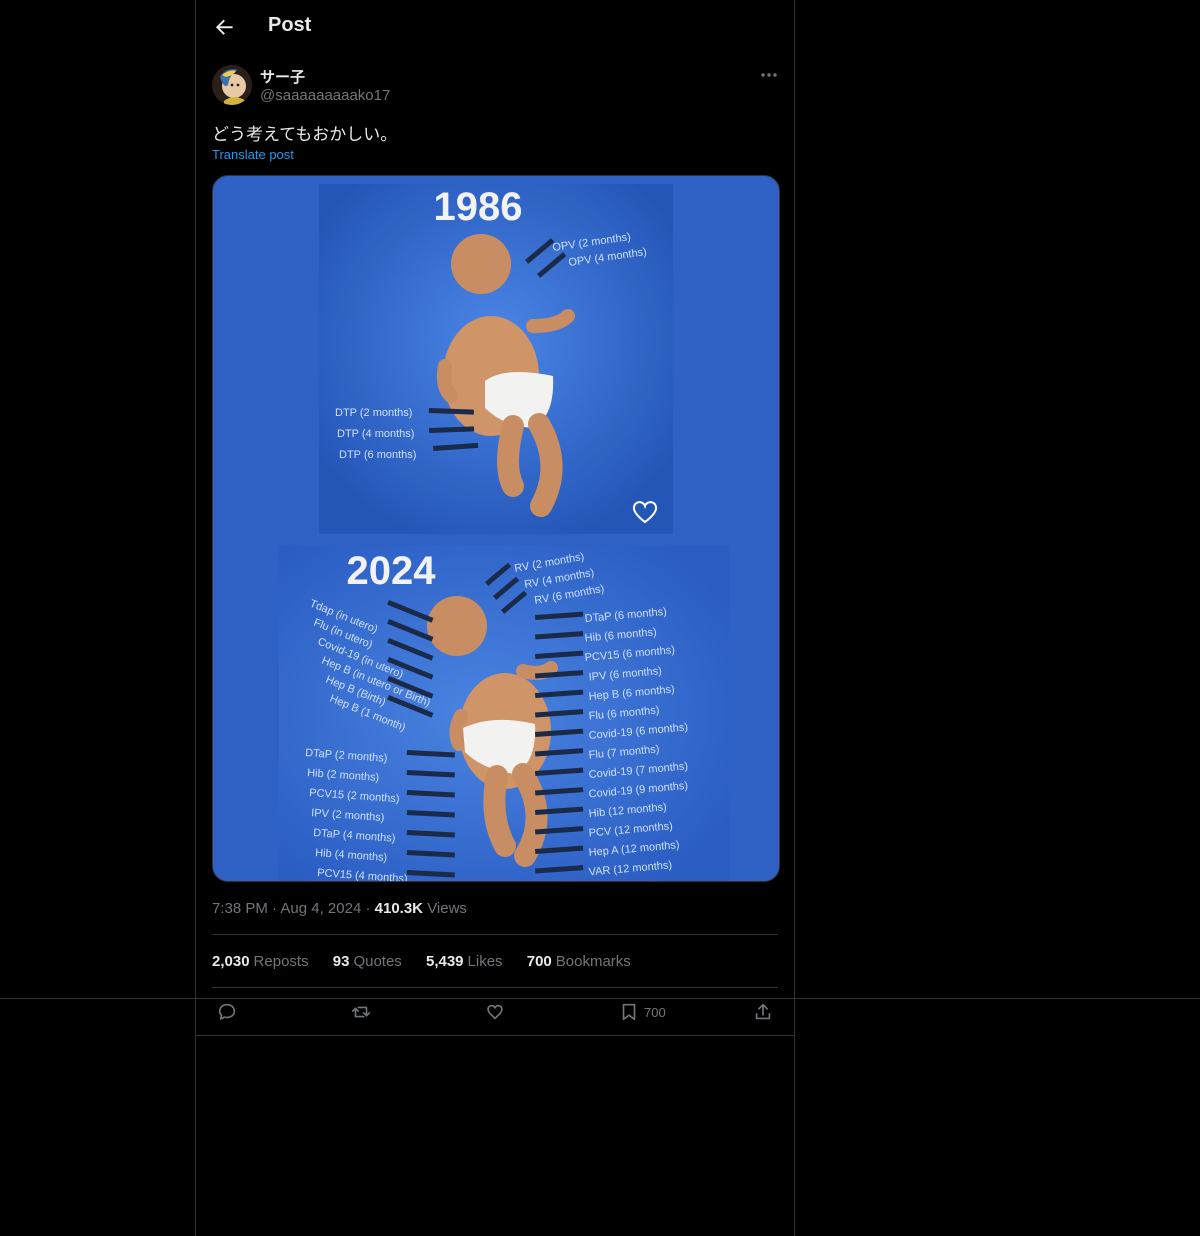  Describe the element at coordinates (539, 961) in the screenshot. I see `bookmarks-count: 700` at that location.